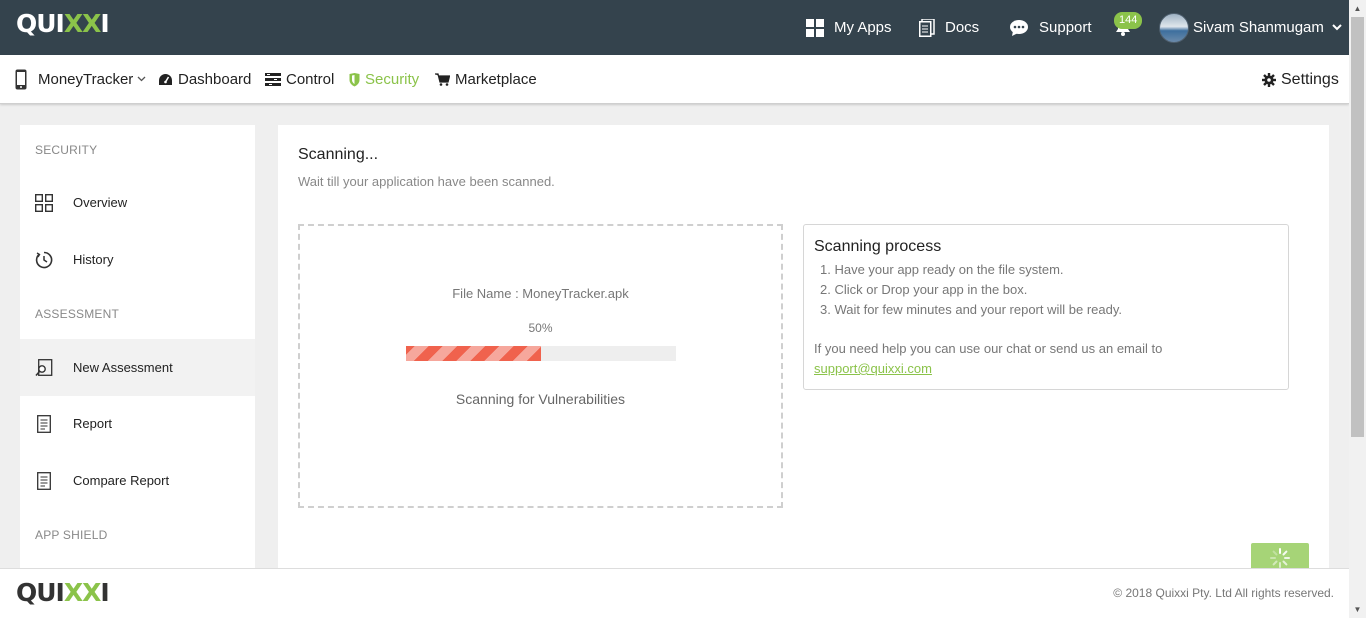 Image resolution: width=1366 pixels, height=618 pixels. What do you see at coordinates (21, 79) in the screenshot?
I see `phone-icon` at bounding box center [21, 79].